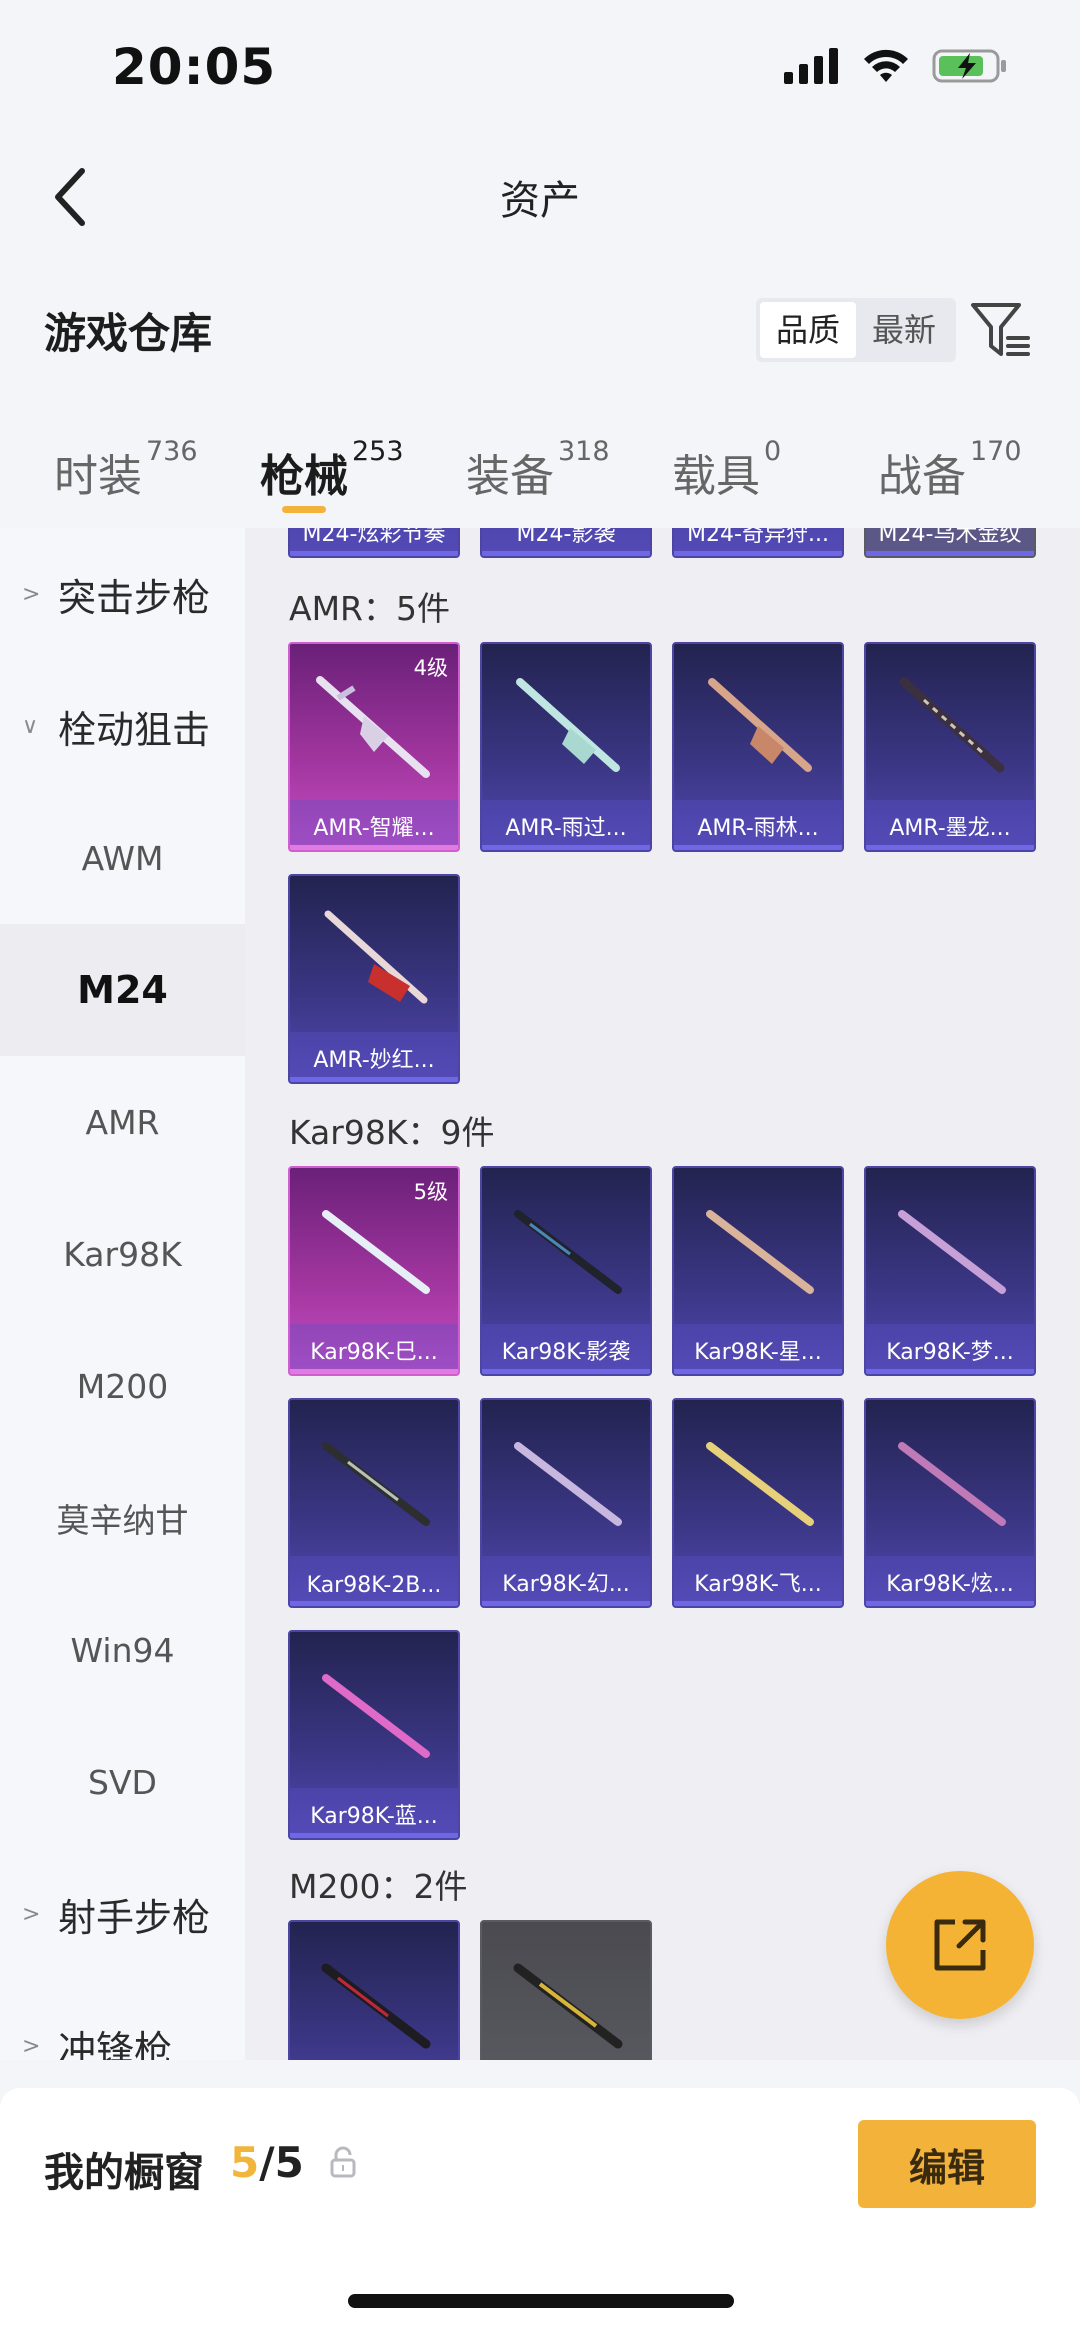 The width and height of the screenshot is (1080, 2337). I want to click on share-external-icon, so click(960, 1945).